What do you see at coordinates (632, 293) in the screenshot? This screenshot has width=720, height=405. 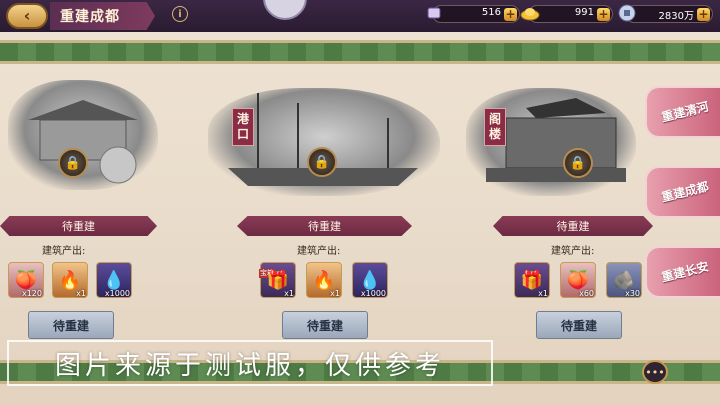 I see `item-count: x30` at bounding box center [632, 293].